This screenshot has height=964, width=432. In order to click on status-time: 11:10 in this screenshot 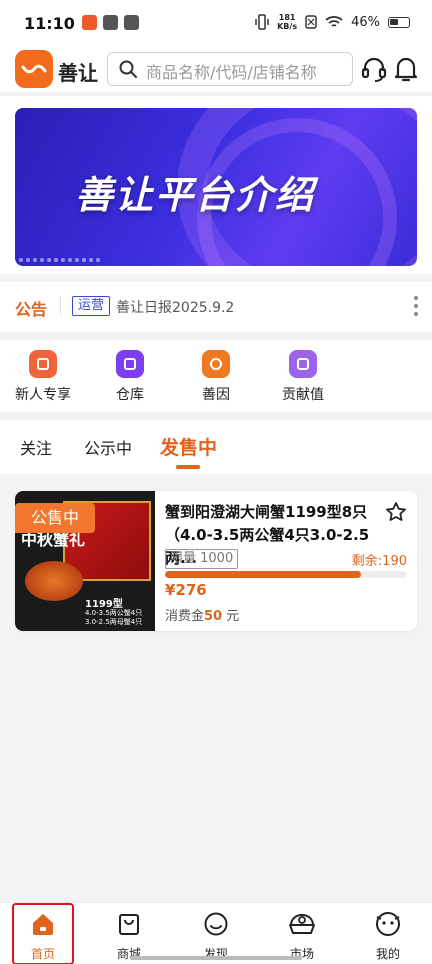, I will do `click(49, 23)`.